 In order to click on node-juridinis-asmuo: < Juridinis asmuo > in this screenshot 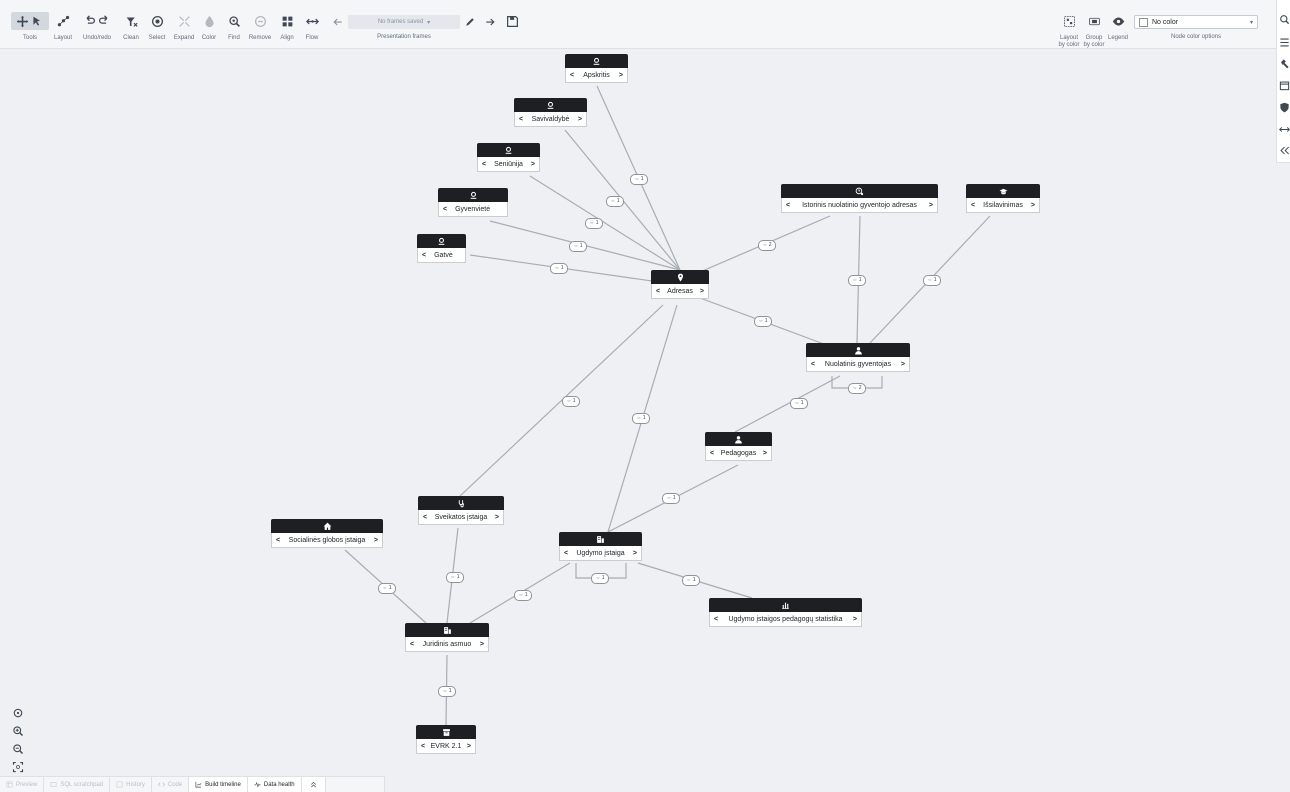, I will do `click(447, 637)`.